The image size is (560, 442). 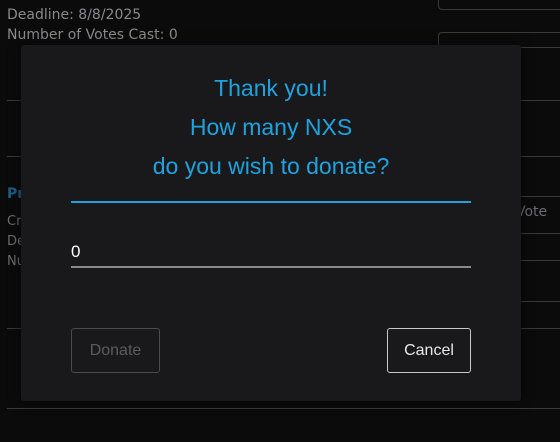 I want to click on title-divider, so click(x=271, y=202).